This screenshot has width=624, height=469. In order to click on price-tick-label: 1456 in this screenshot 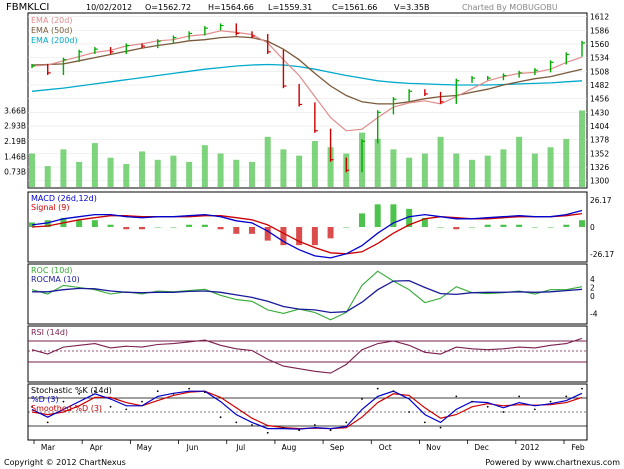, I will do `click(599, 99)`.